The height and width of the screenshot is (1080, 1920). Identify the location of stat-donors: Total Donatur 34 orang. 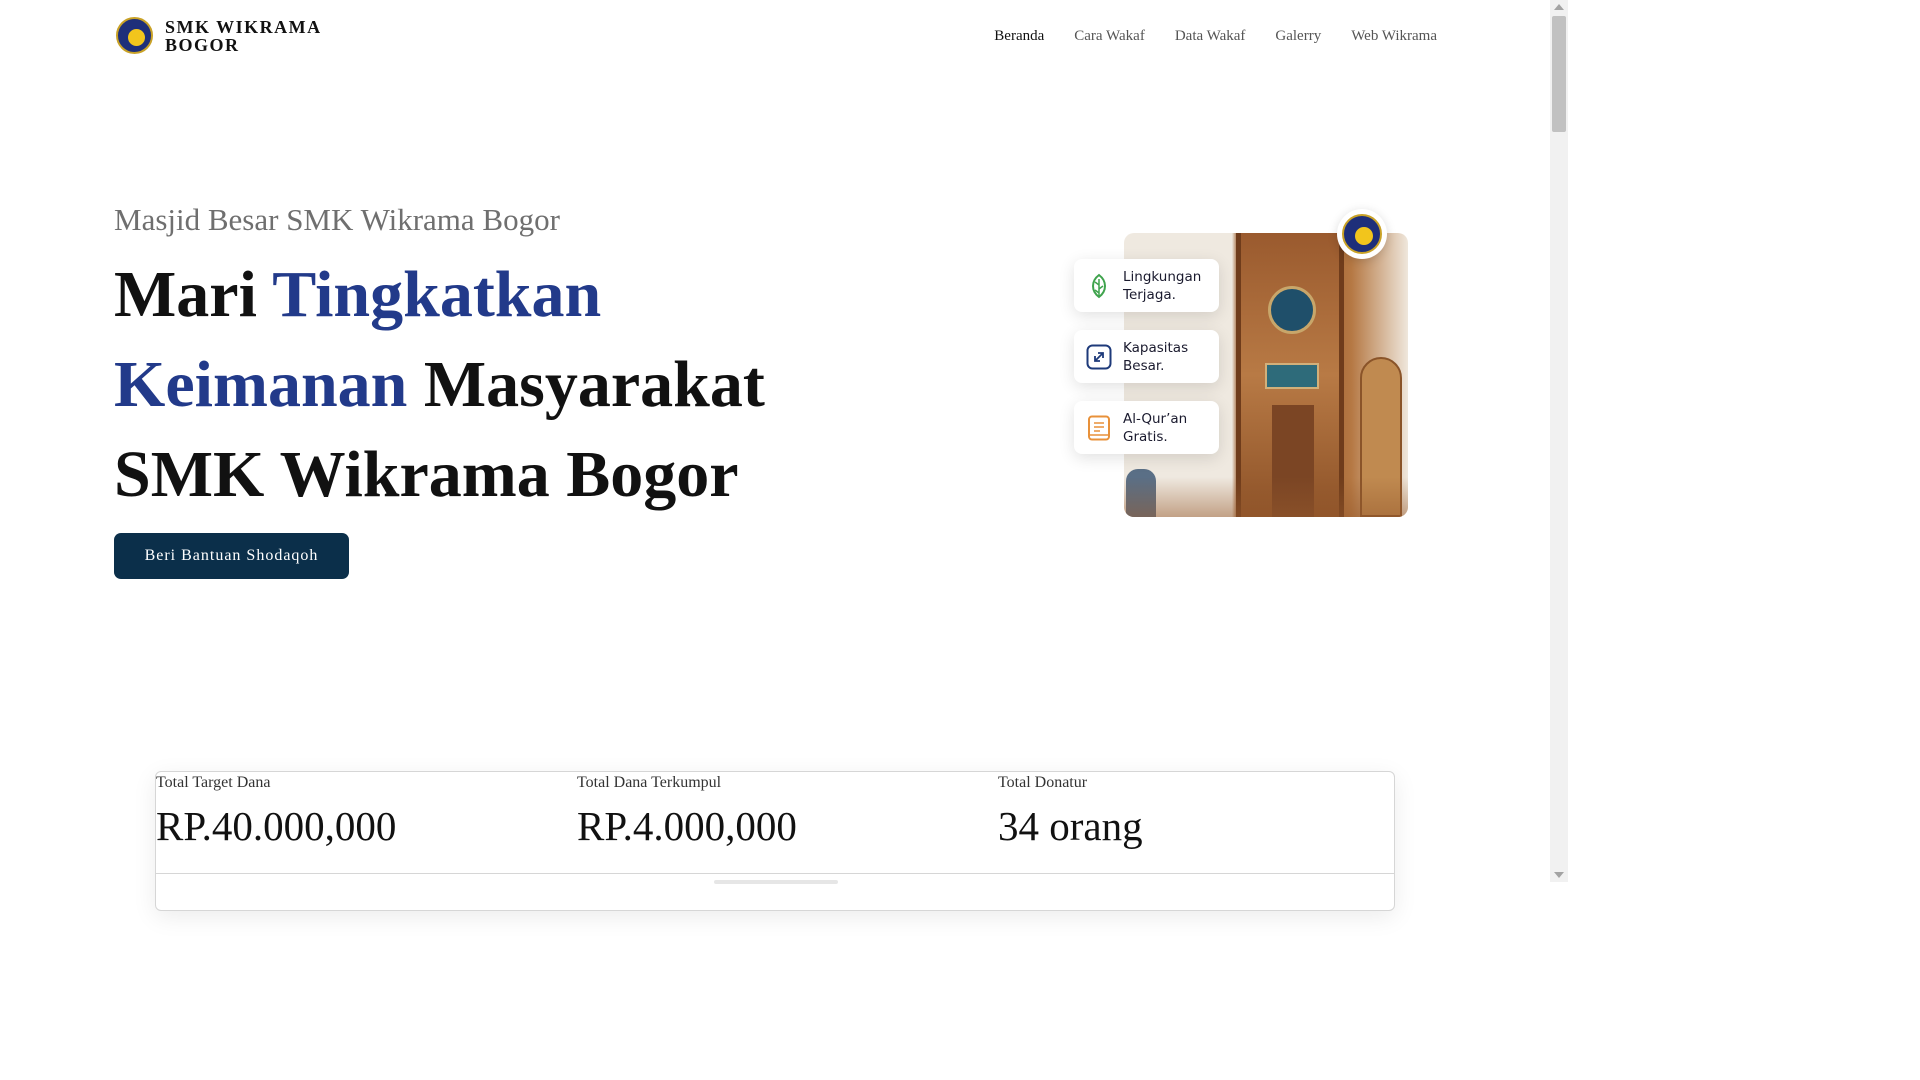
(1070, 811).